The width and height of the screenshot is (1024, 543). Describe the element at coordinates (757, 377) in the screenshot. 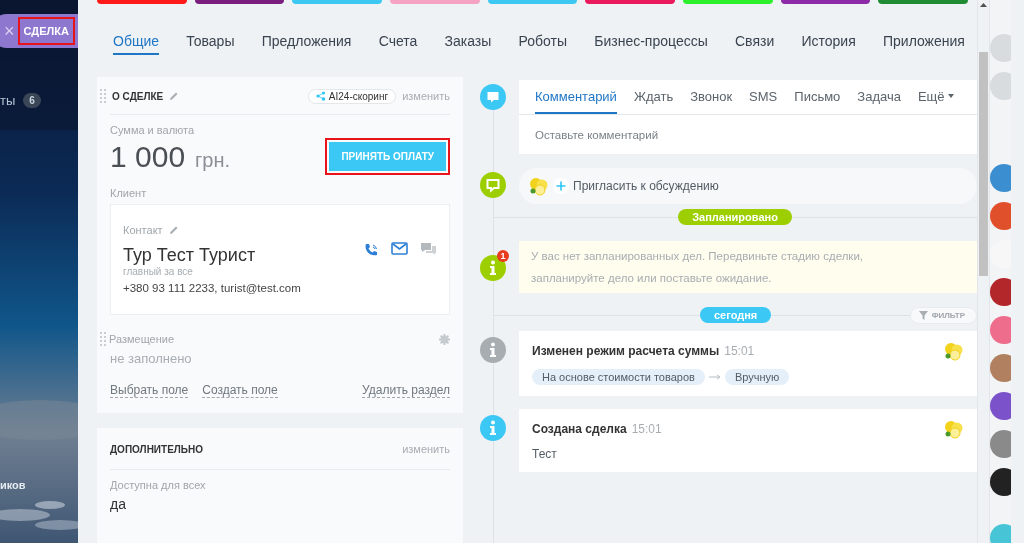

I see `value-tag: Вручную` at that location.